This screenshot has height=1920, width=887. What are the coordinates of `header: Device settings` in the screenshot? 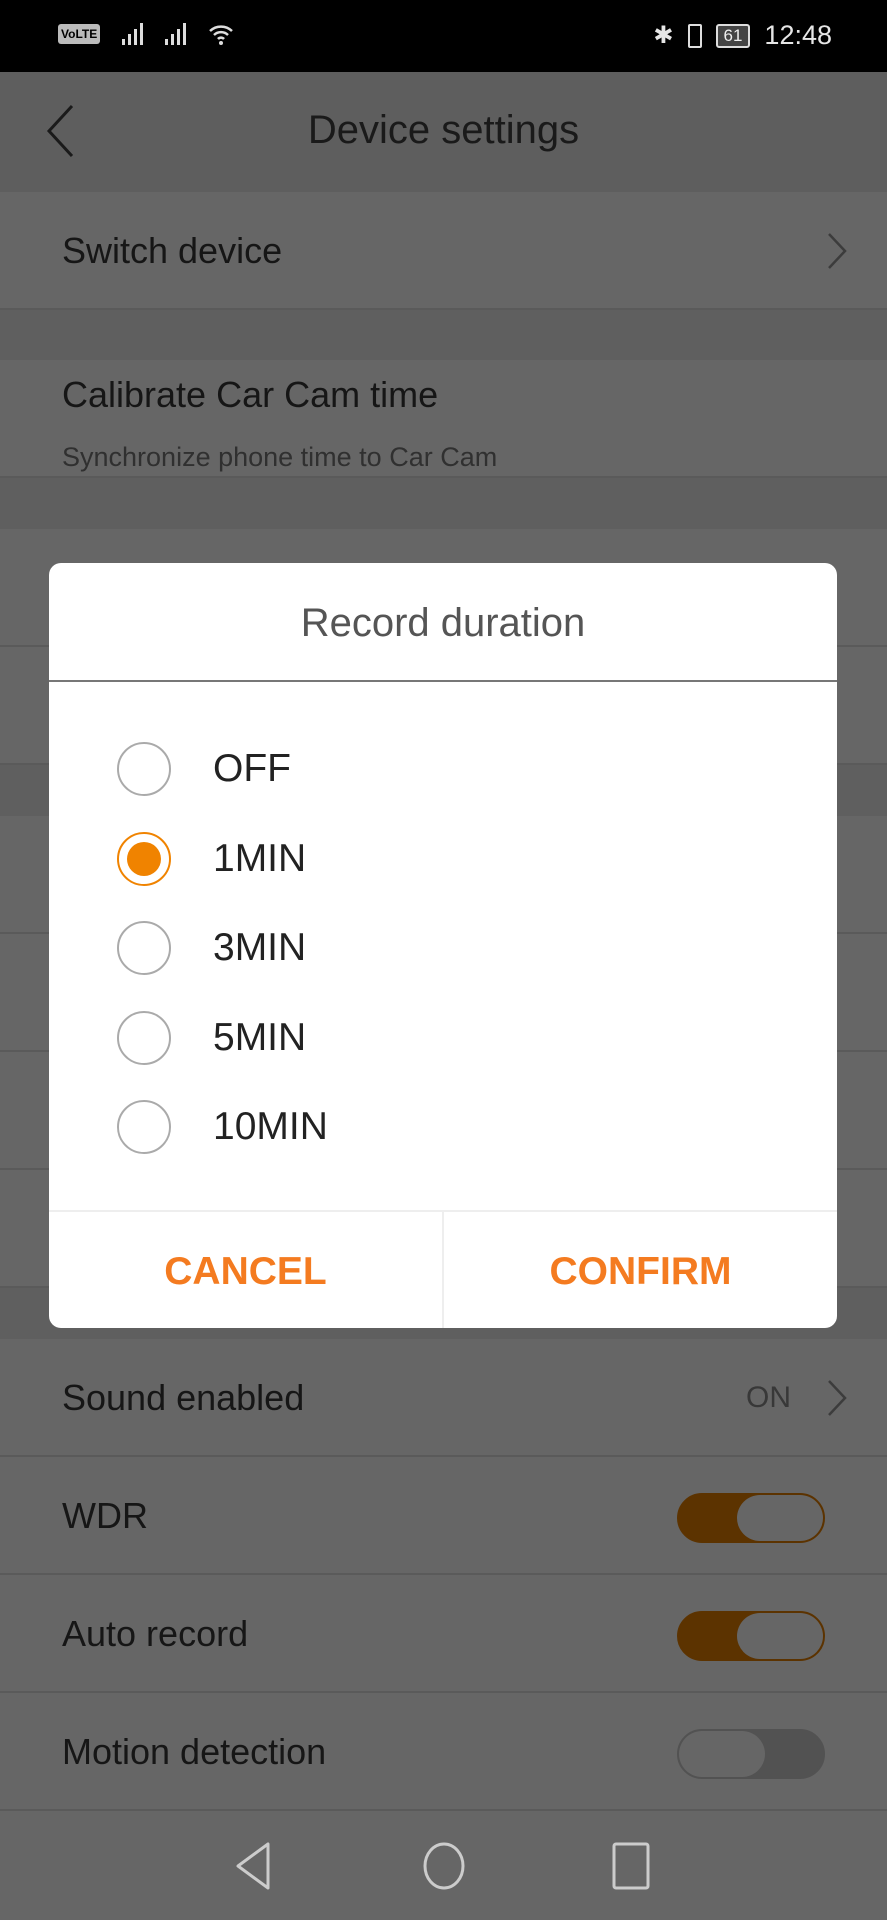 It's located at (443, 132).